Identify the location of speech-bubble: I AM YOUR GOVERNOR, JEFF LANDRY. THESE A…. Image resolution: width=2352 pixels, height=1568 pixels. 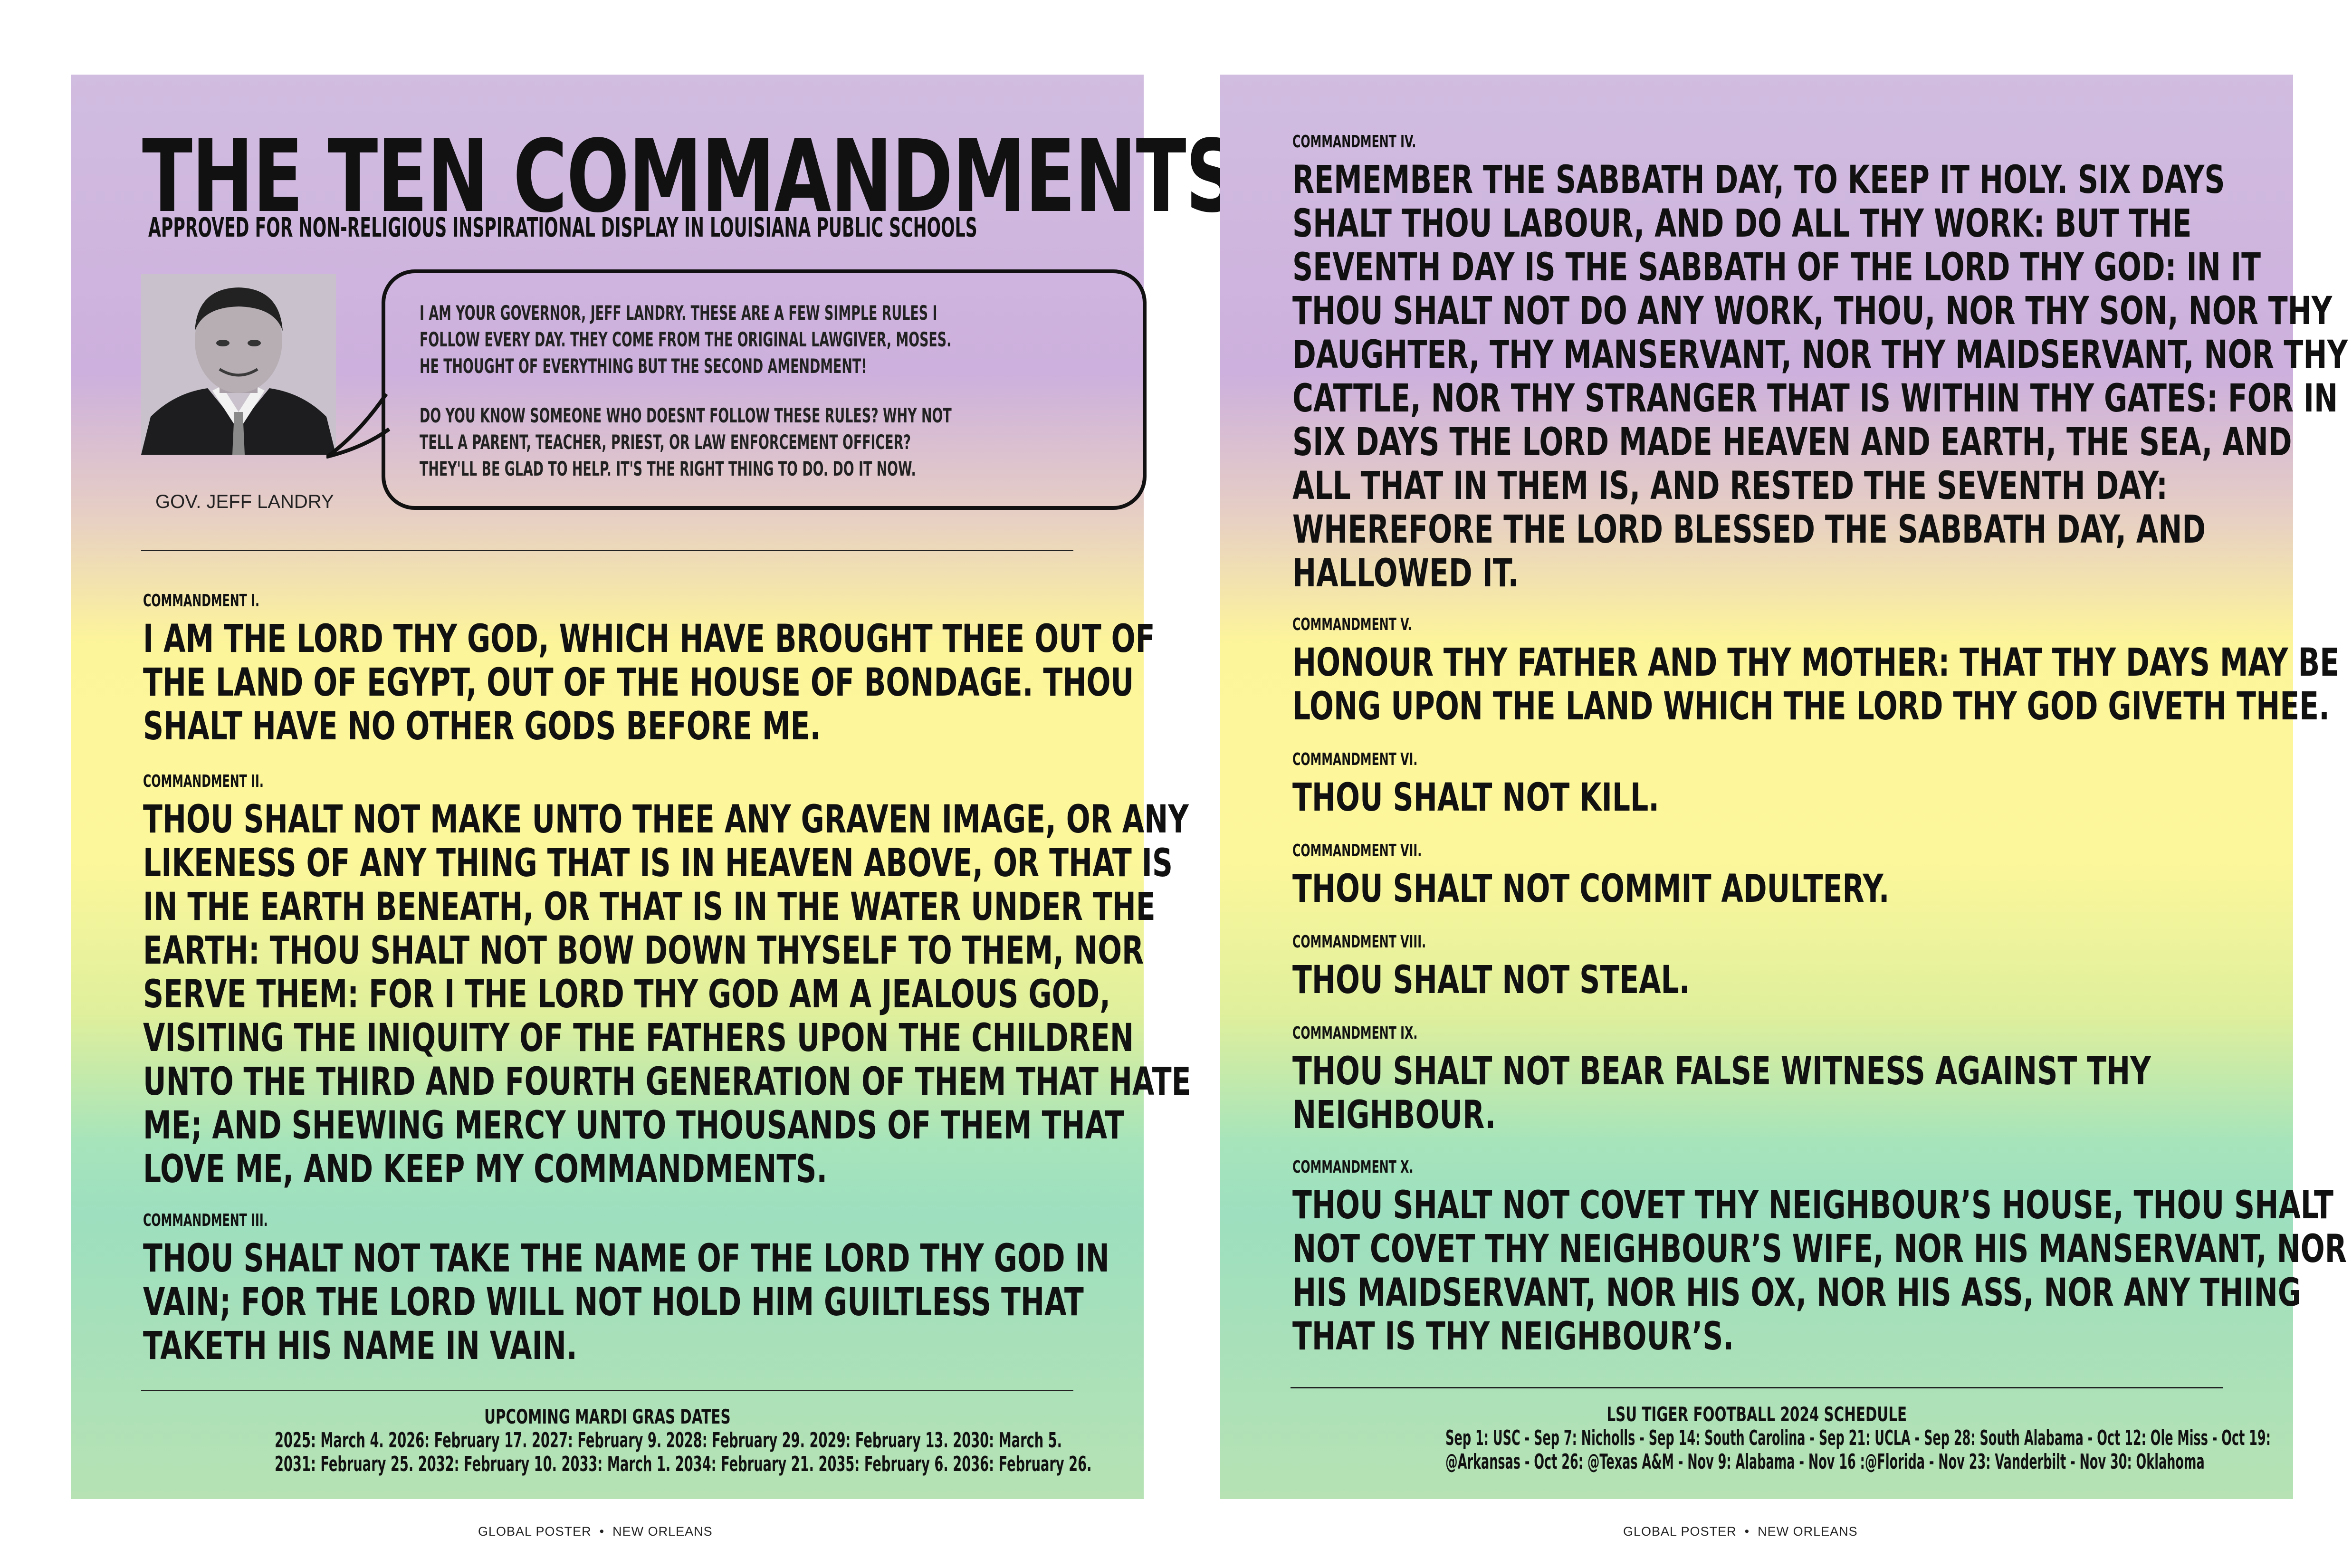
(765, 390).